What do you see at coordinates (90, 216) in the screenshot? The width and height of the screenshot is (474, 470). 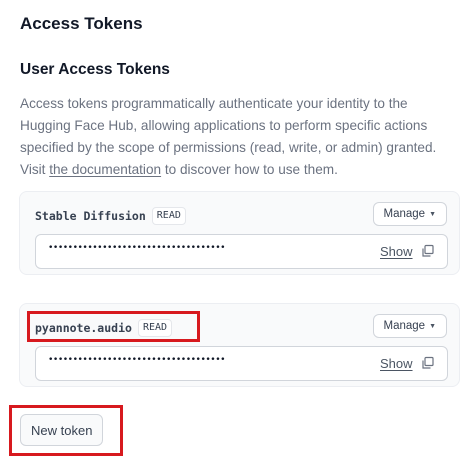 I see `token-name: Stable Diffusion` at bounding box center [90, 216].